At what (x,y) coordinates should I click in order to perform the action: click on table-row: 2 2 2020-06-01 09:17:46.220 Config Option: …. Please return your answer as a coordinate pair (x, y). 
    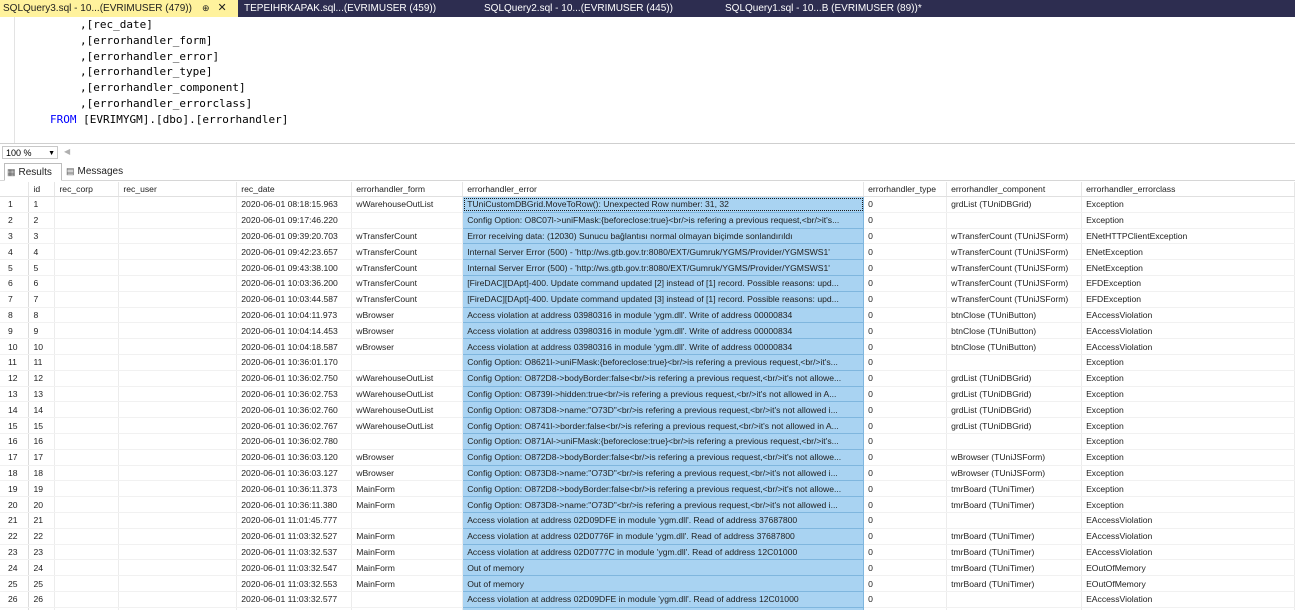
    Looking at the image, I should click on (647, 220).